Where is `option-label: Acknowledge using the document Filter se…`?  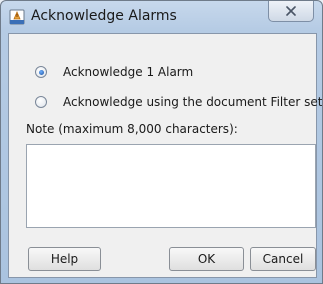
option-label: Acknowledge using the document Filter se… is located at coordinates (193, 102).